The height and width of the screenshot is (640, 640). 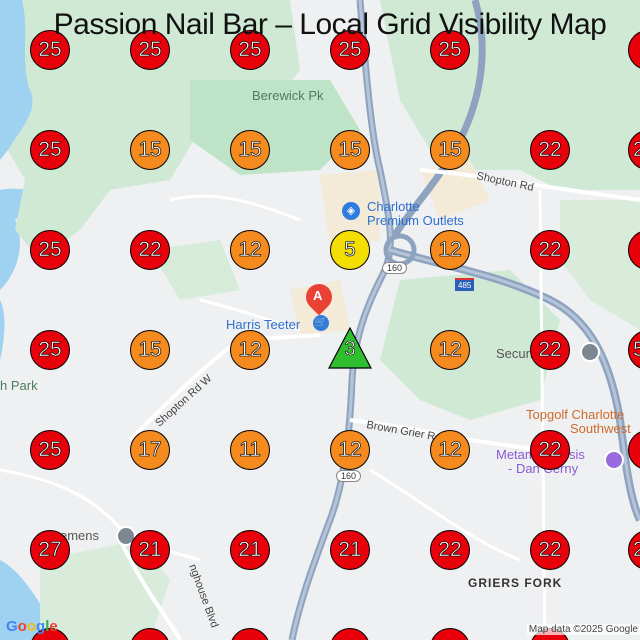 I want to click on outlets-line1: Charlotte, so click(x=393, y=206).